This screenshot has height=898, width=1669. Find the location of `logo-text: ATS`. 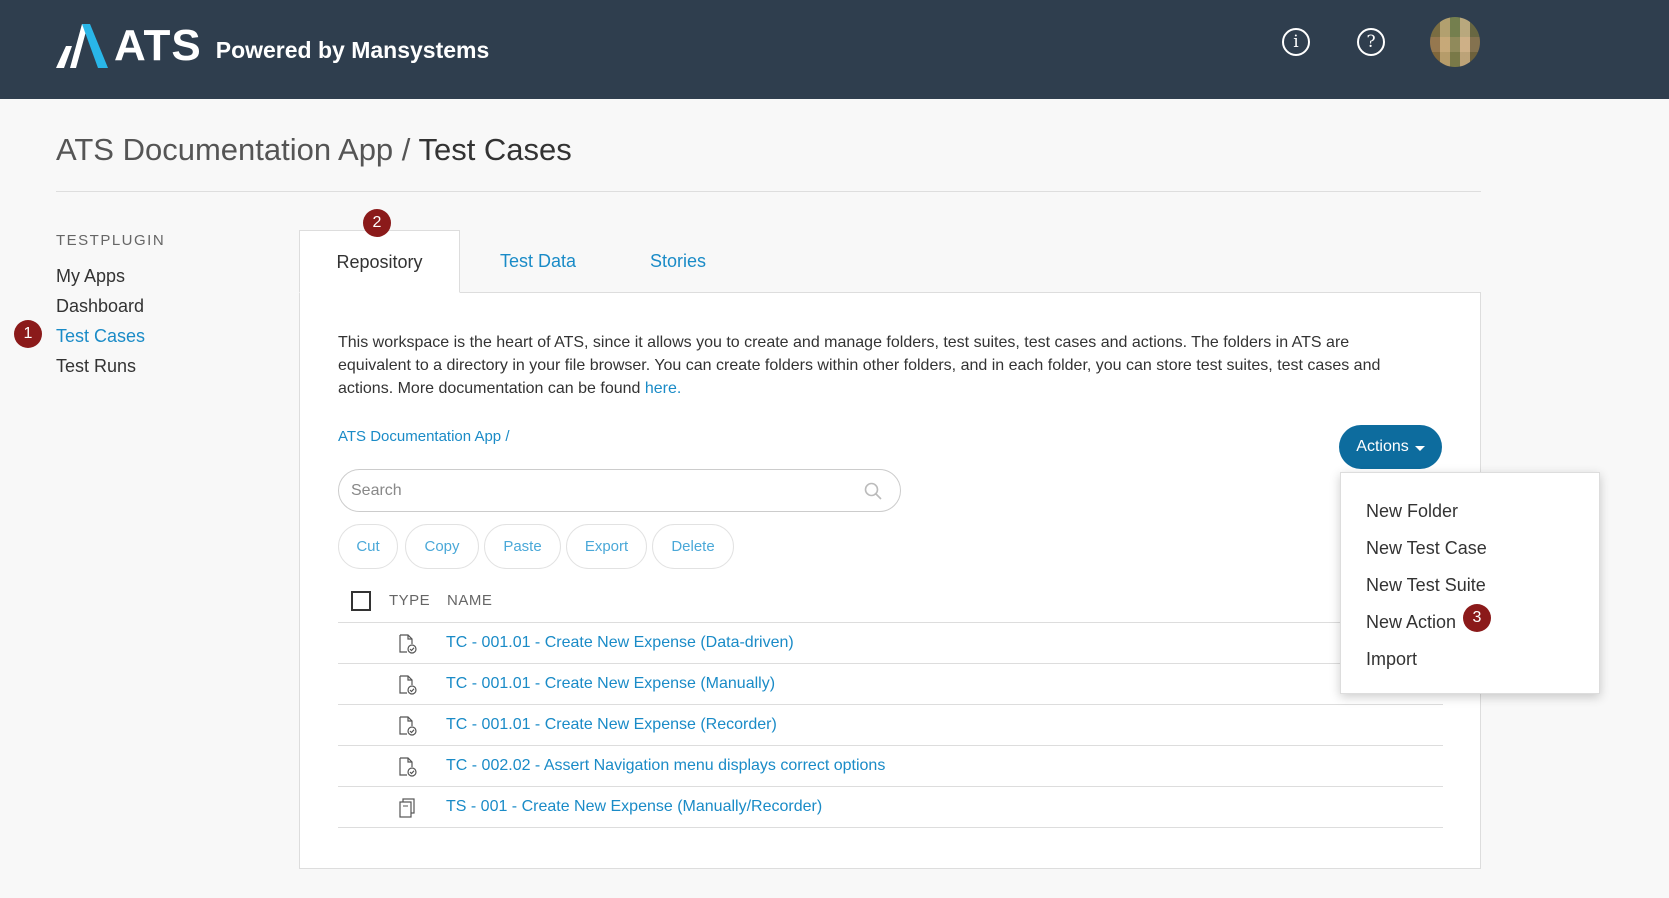

logo-text: ATS is located at coordinates (158, 45).